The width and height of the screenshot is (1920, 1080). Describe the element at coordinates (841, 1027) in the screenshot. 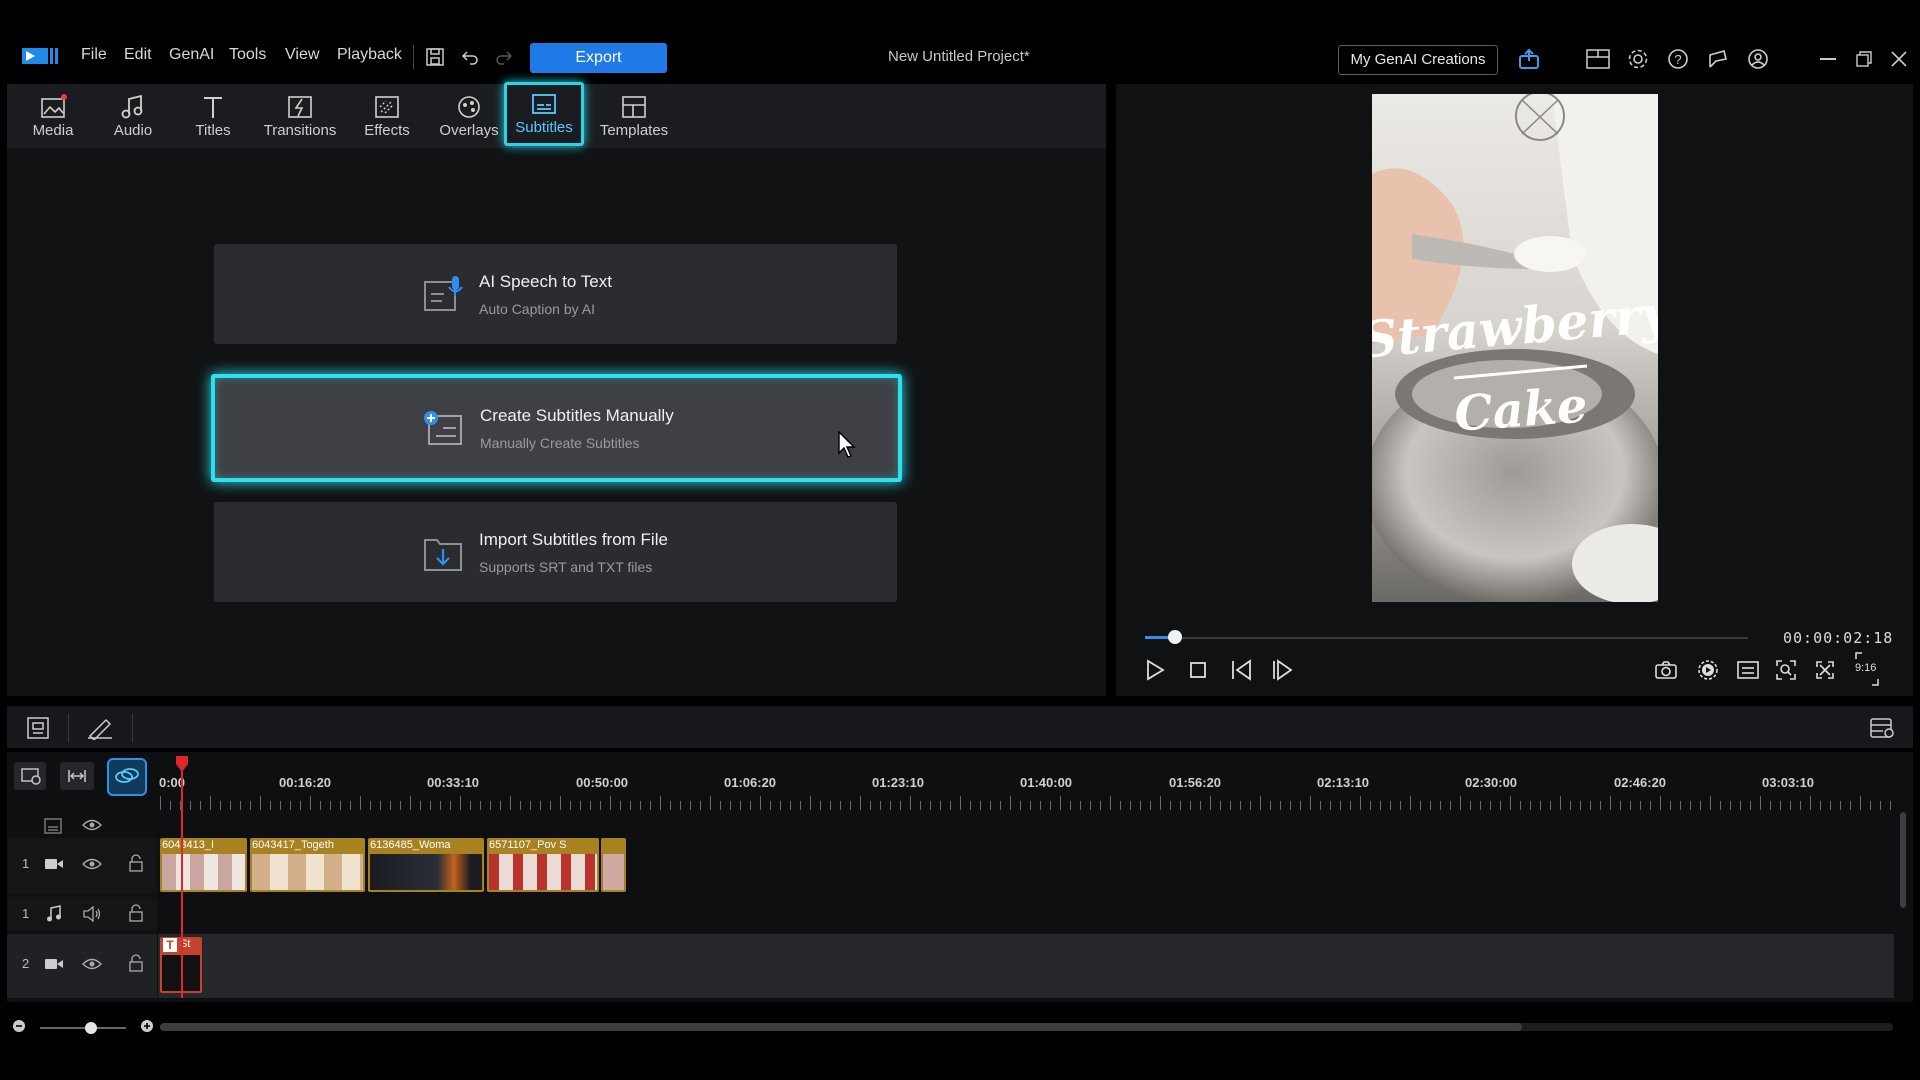

I see `scrollbar-thumb` at that location.